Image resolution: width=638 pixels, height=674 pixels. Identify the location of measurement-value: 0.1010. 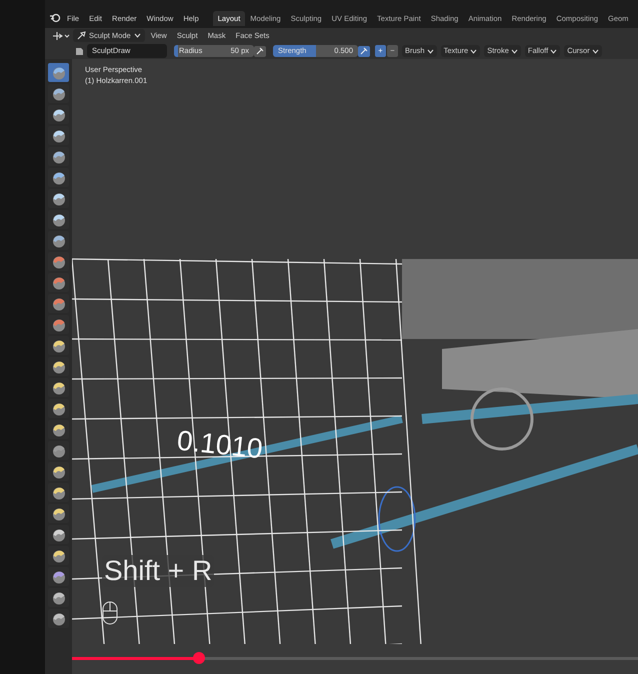
(220, 445).